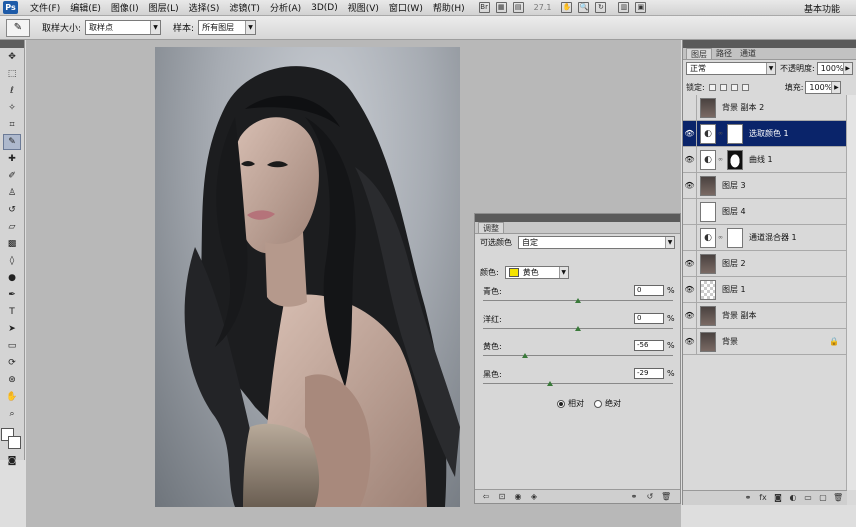 This screenshot has width=856, height=527. Describe the element at coordinates (649, 290) in the screenshot. I see `cyan-input: 0` at that location.